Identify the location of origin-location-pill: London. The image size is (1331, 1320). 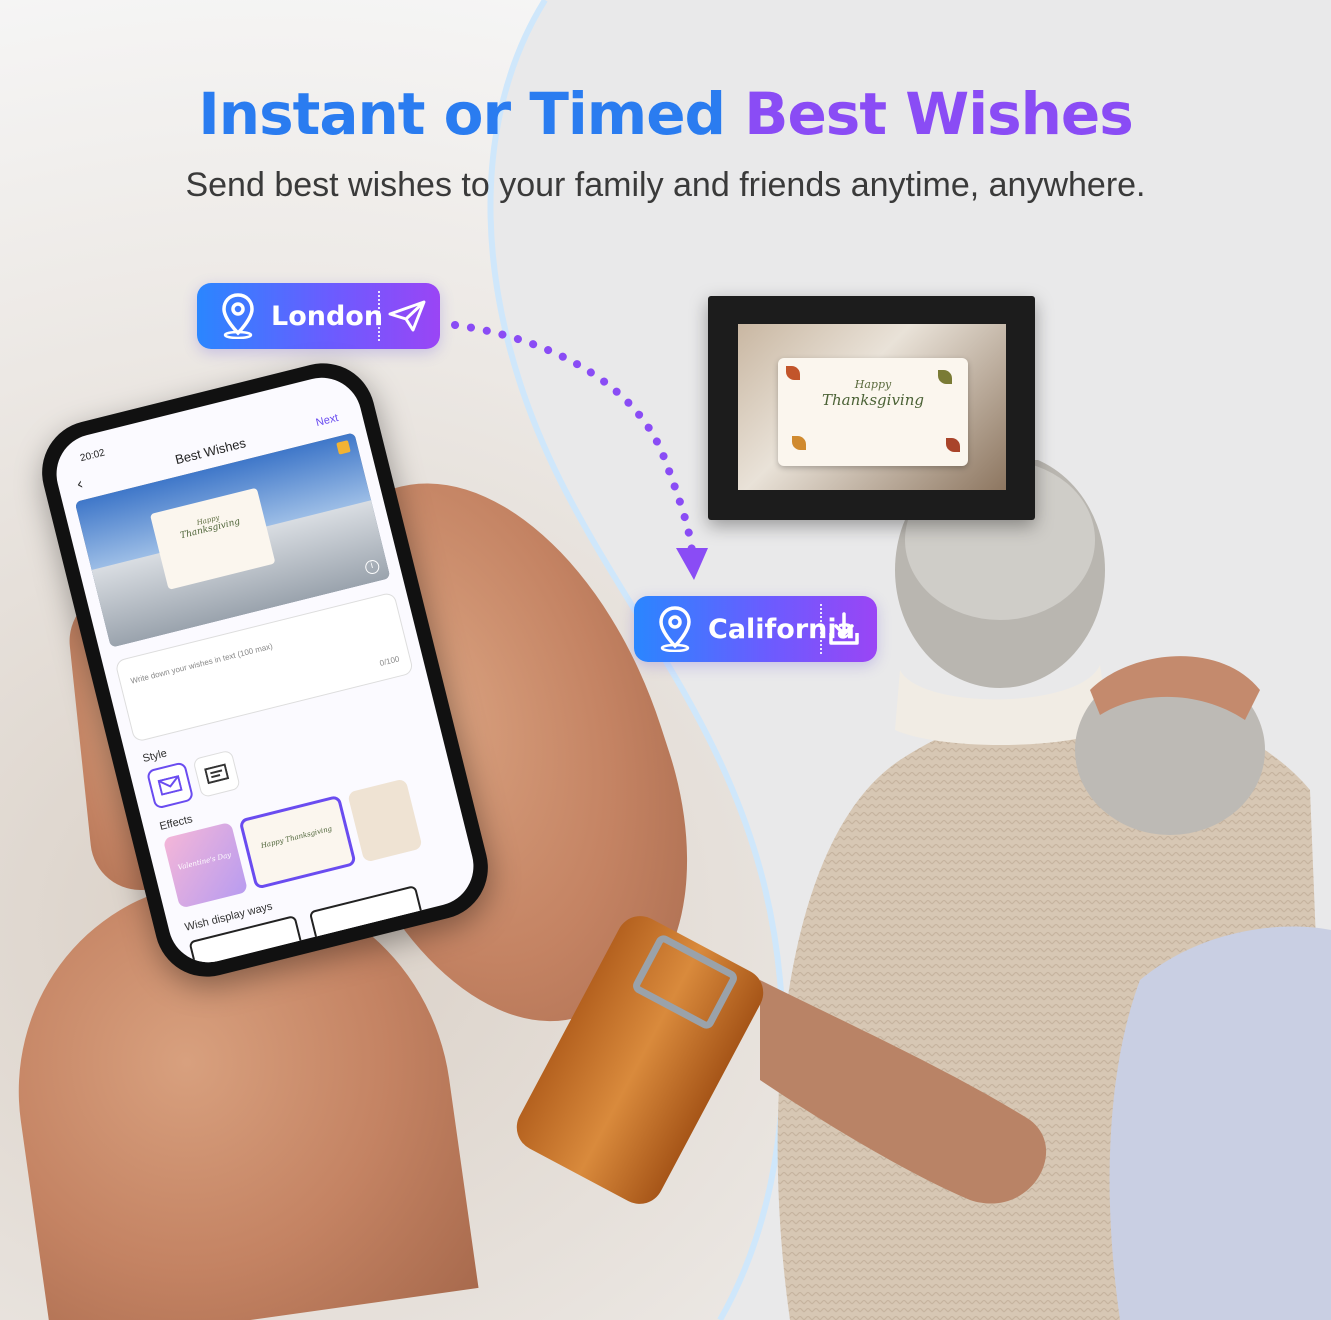
(318, 316).